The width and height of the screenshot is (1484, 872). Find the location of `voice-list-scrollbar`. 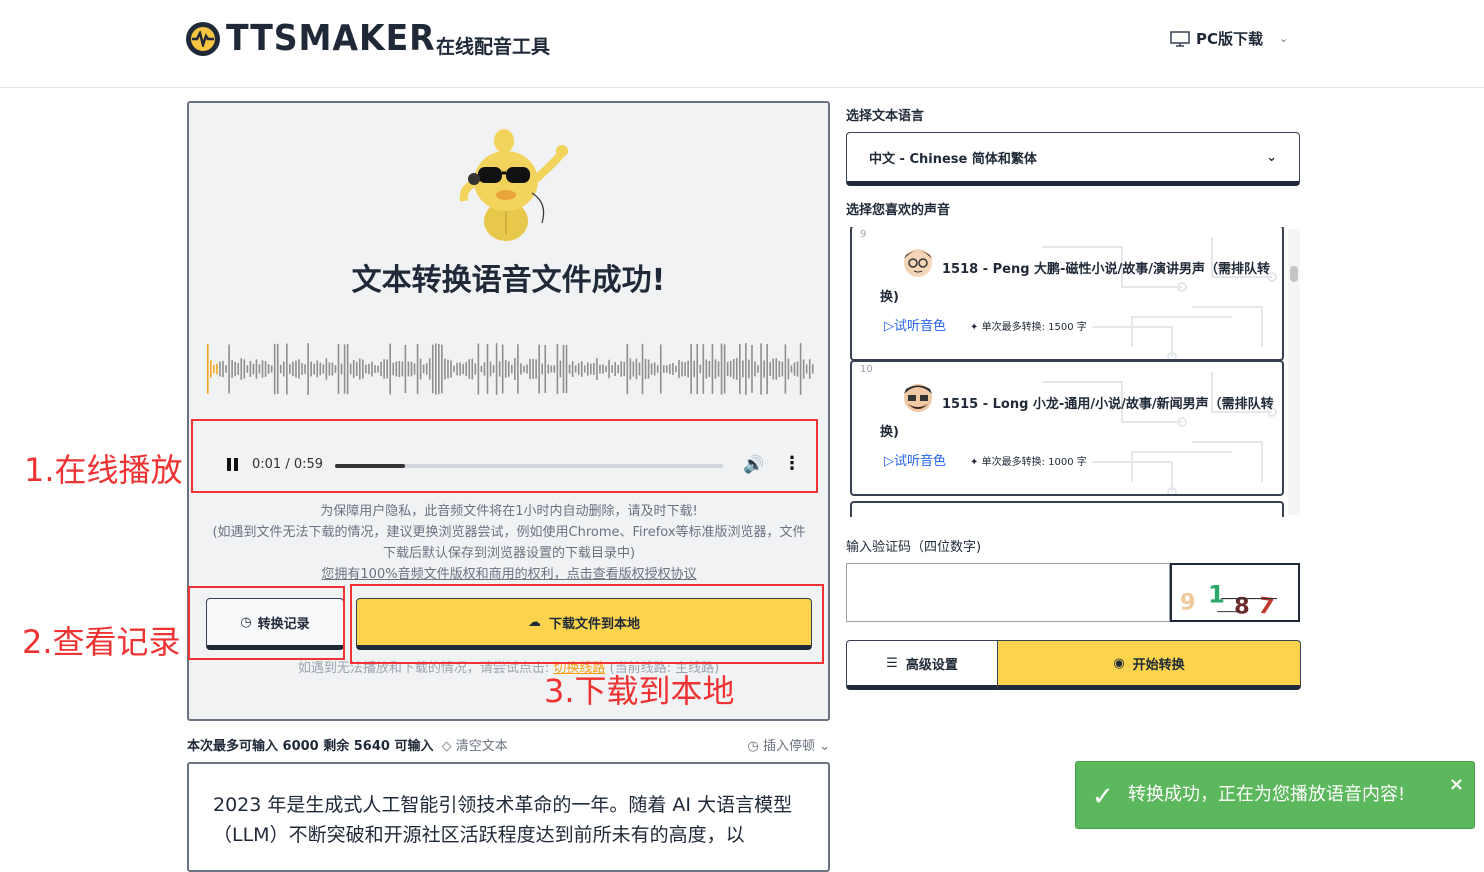

voice-list-scrollbar is located at coordinates (1294, 372).